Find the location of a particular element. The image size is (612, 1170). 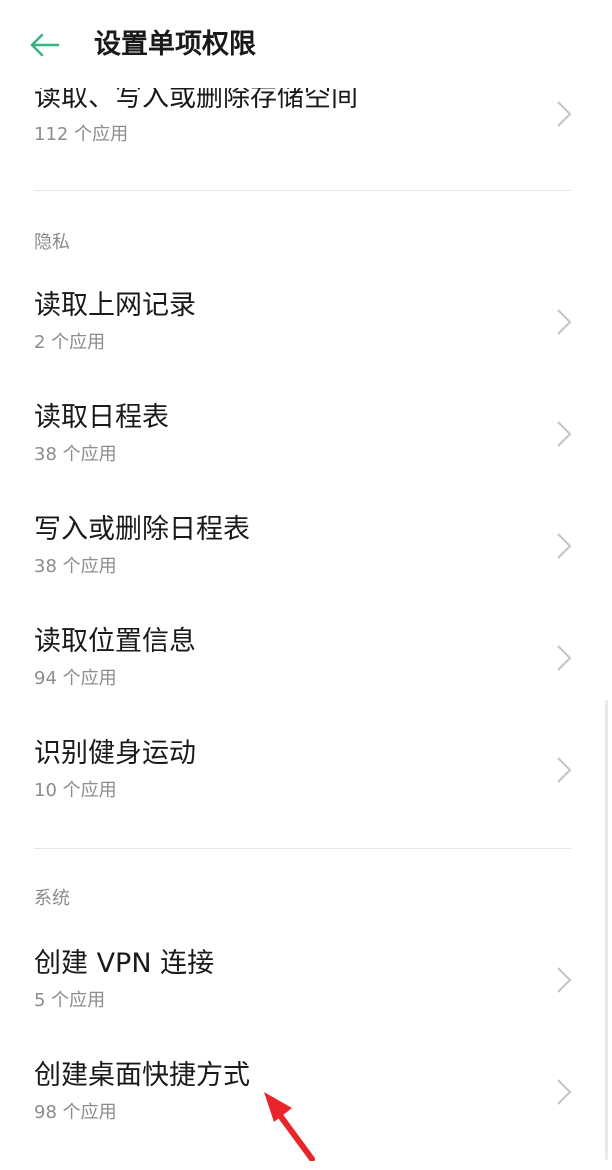

item-title: 读取上网记录 is located at coordinates (115, 305).